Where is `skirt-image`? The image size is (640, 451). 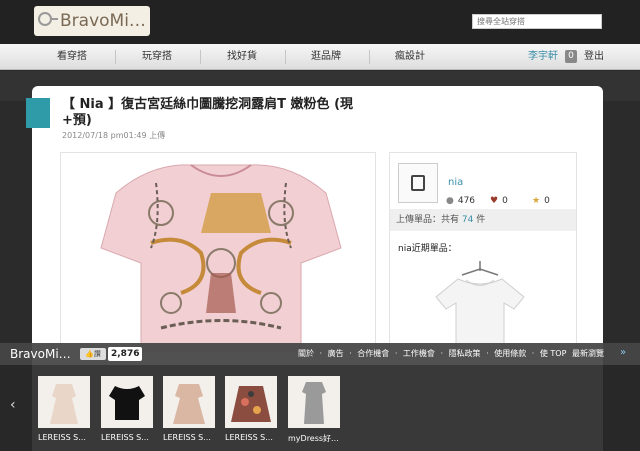 skirt-image is located at coordinates (251, 402).